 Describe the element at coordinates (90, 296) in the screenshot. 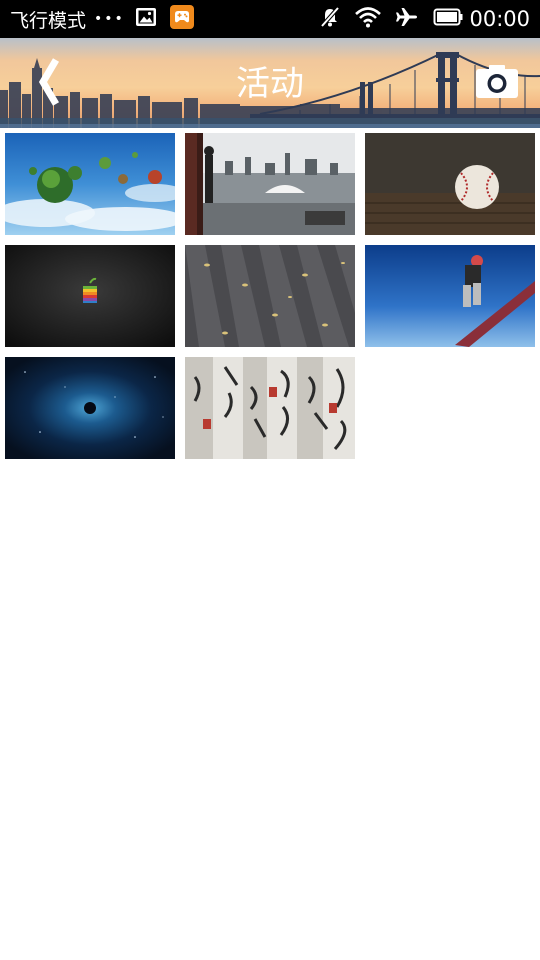

I see `photo-tile-apple-dark` at that location.